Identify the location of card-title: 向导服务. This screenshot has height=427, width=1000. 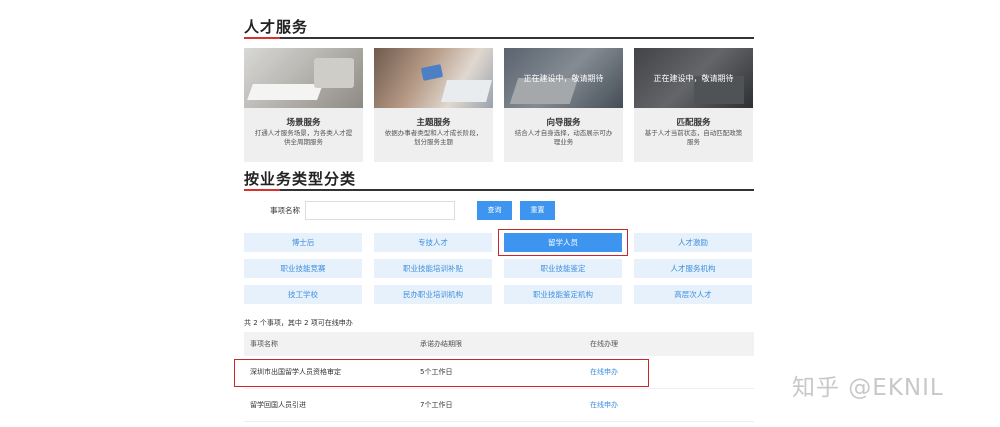
(563, 123).